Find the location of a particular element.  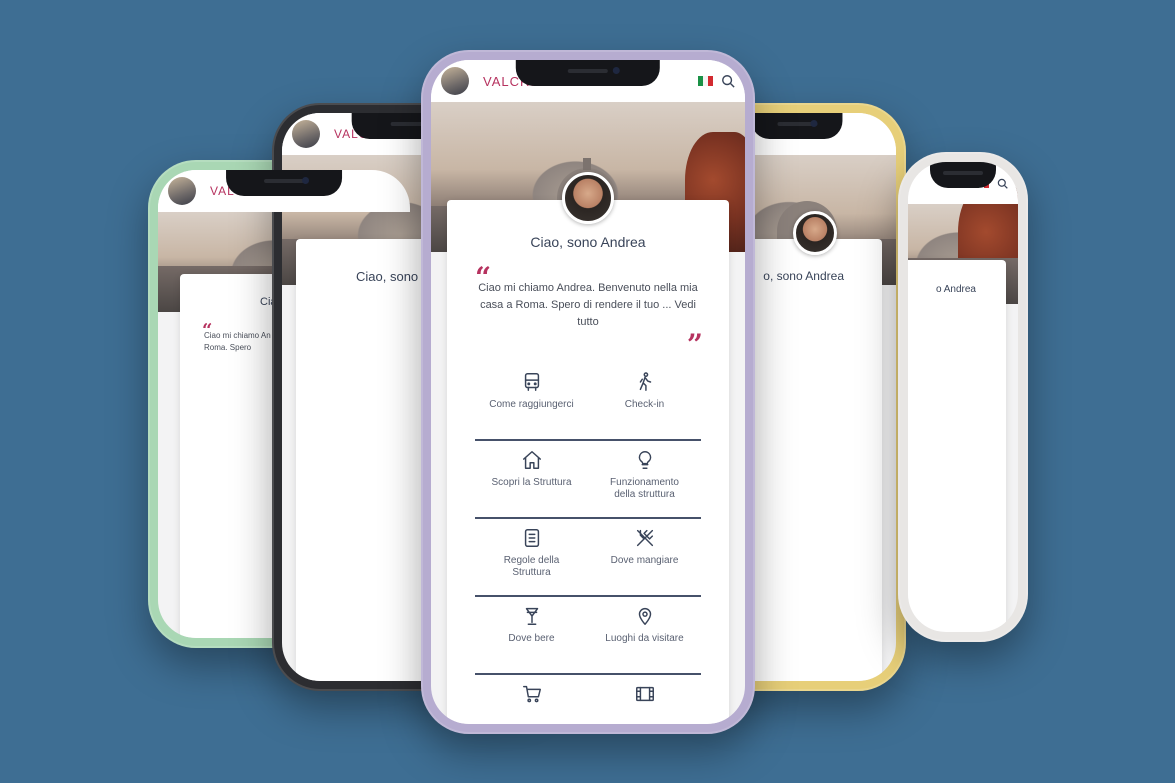

menu-item-label: Dove bere is located at coordinates (531, 638).